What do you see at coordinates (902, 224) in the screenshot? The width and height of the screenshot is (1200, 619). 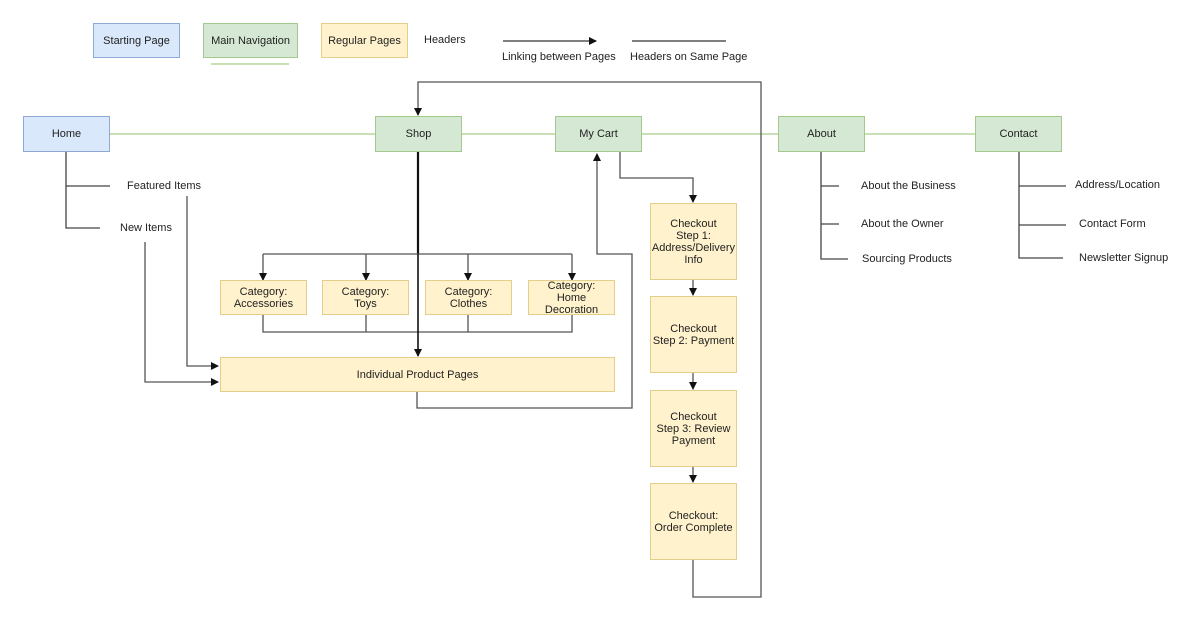 I see `header-about-owner: About the Owner` at bounding box center [902, 224].